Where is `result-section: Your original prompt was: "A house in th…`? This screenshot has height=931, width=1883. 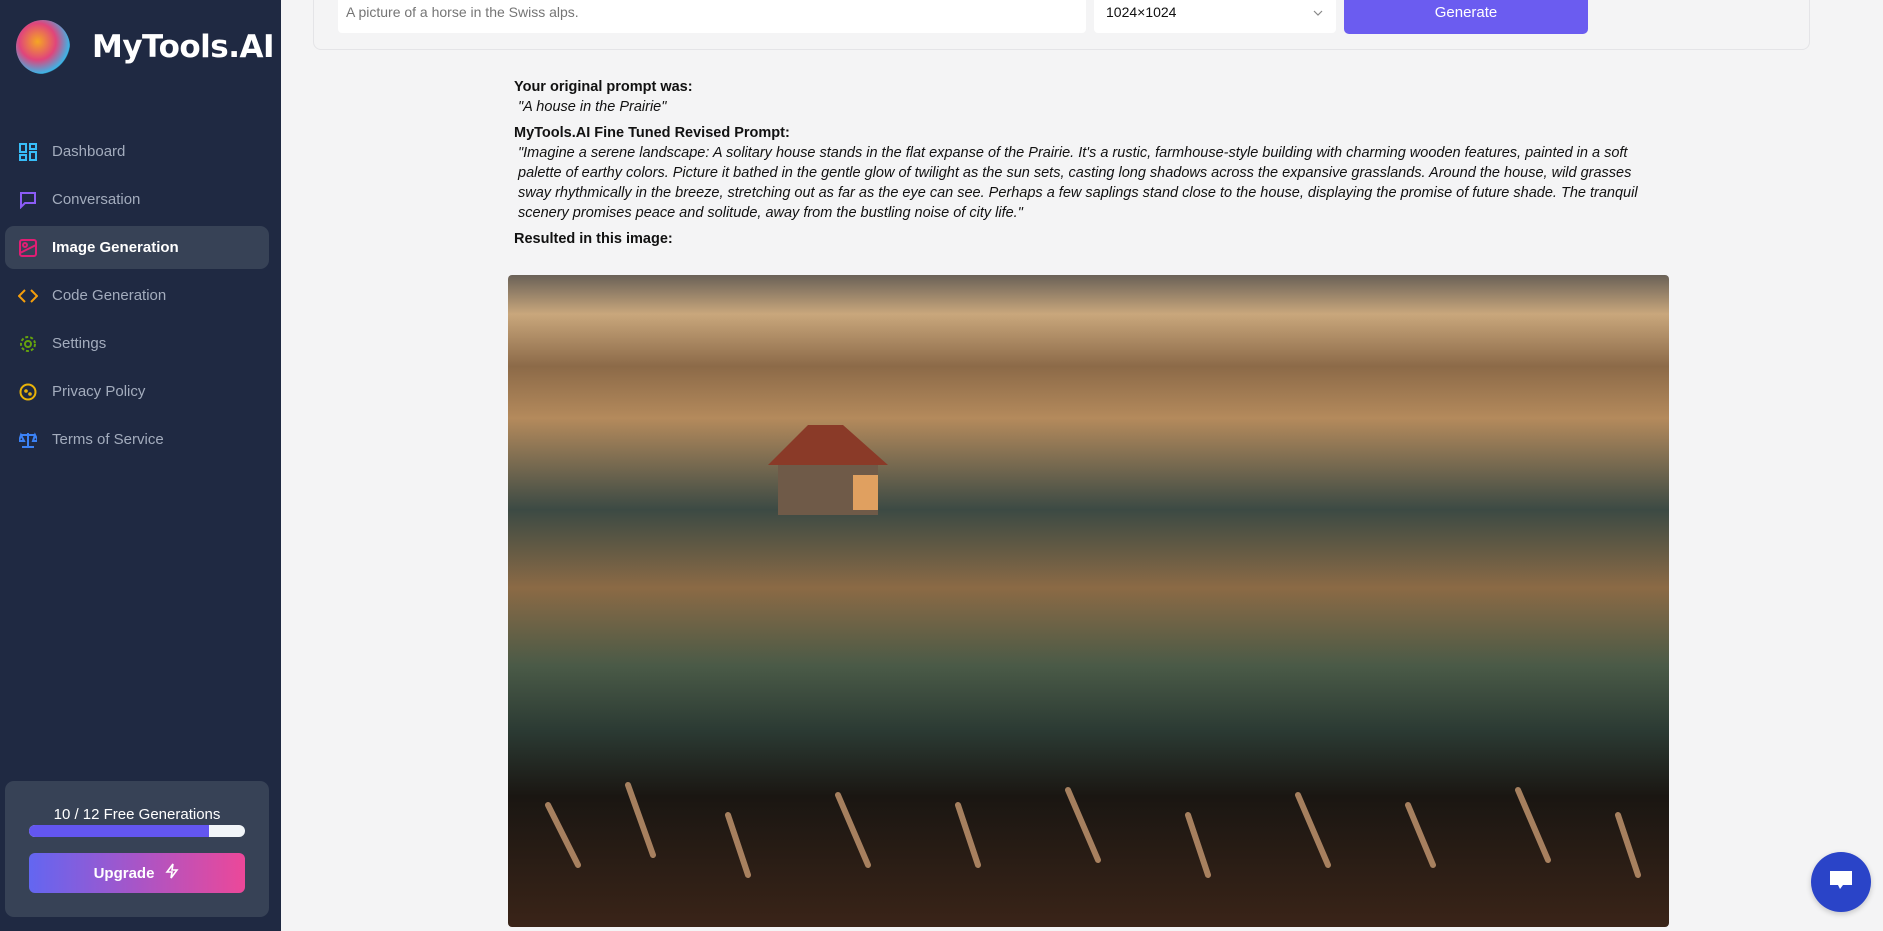 result-section: Your original prompt was: "A house in th… is located at coordinates (1089, 163).